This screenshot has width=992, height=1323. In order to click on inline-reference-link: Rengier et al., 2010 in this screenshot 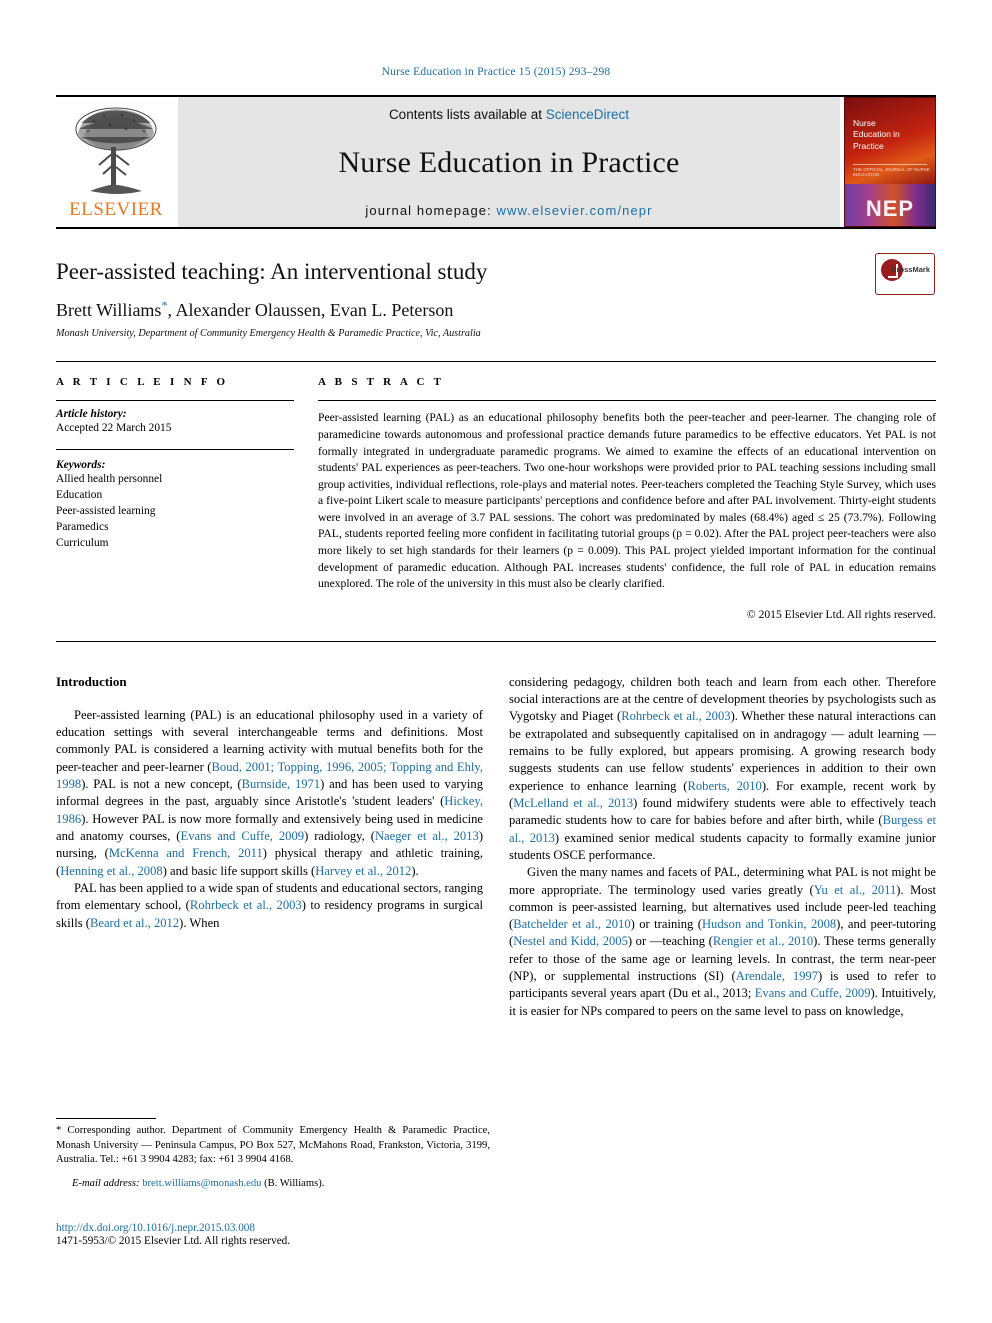, I will do `click(763, 941)`.